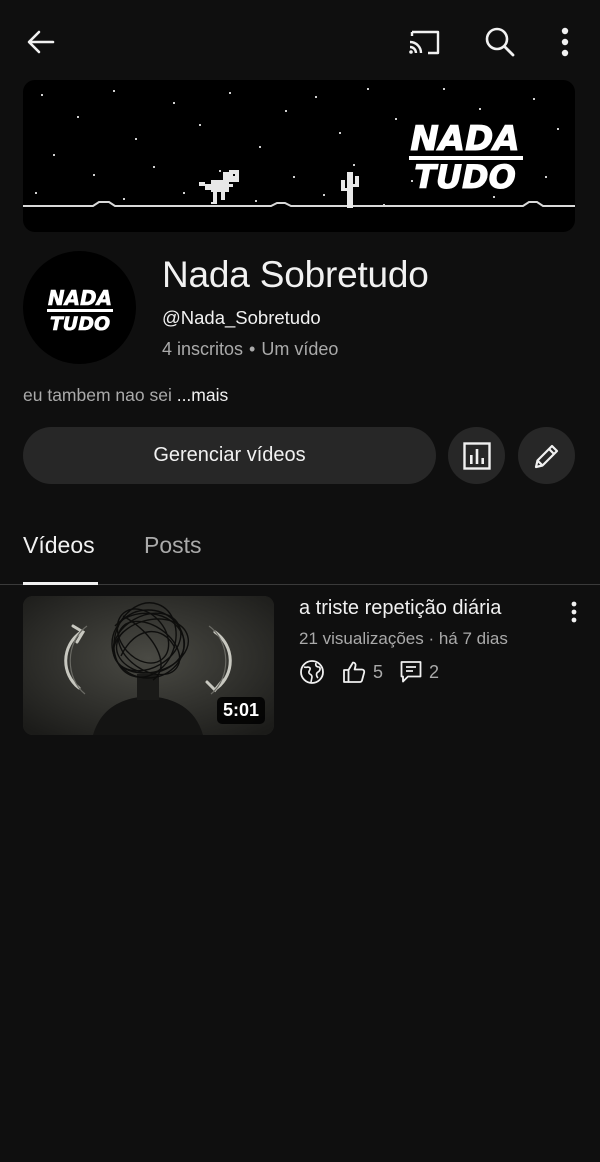  I want to click on video-count: Um vídeo, so click(300, 349).